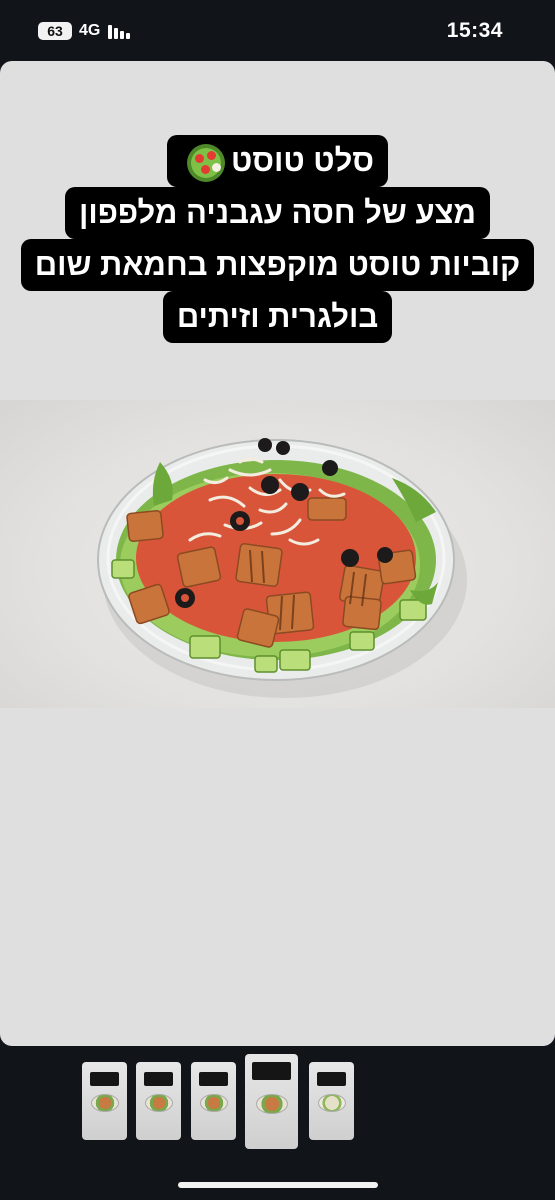 The image size is (555, 1200). What do you see at coordinates (277, 317) in the screenshot?
I see `caption-line-4: בולגרית וזיתים` at bounding box center [277, 317].